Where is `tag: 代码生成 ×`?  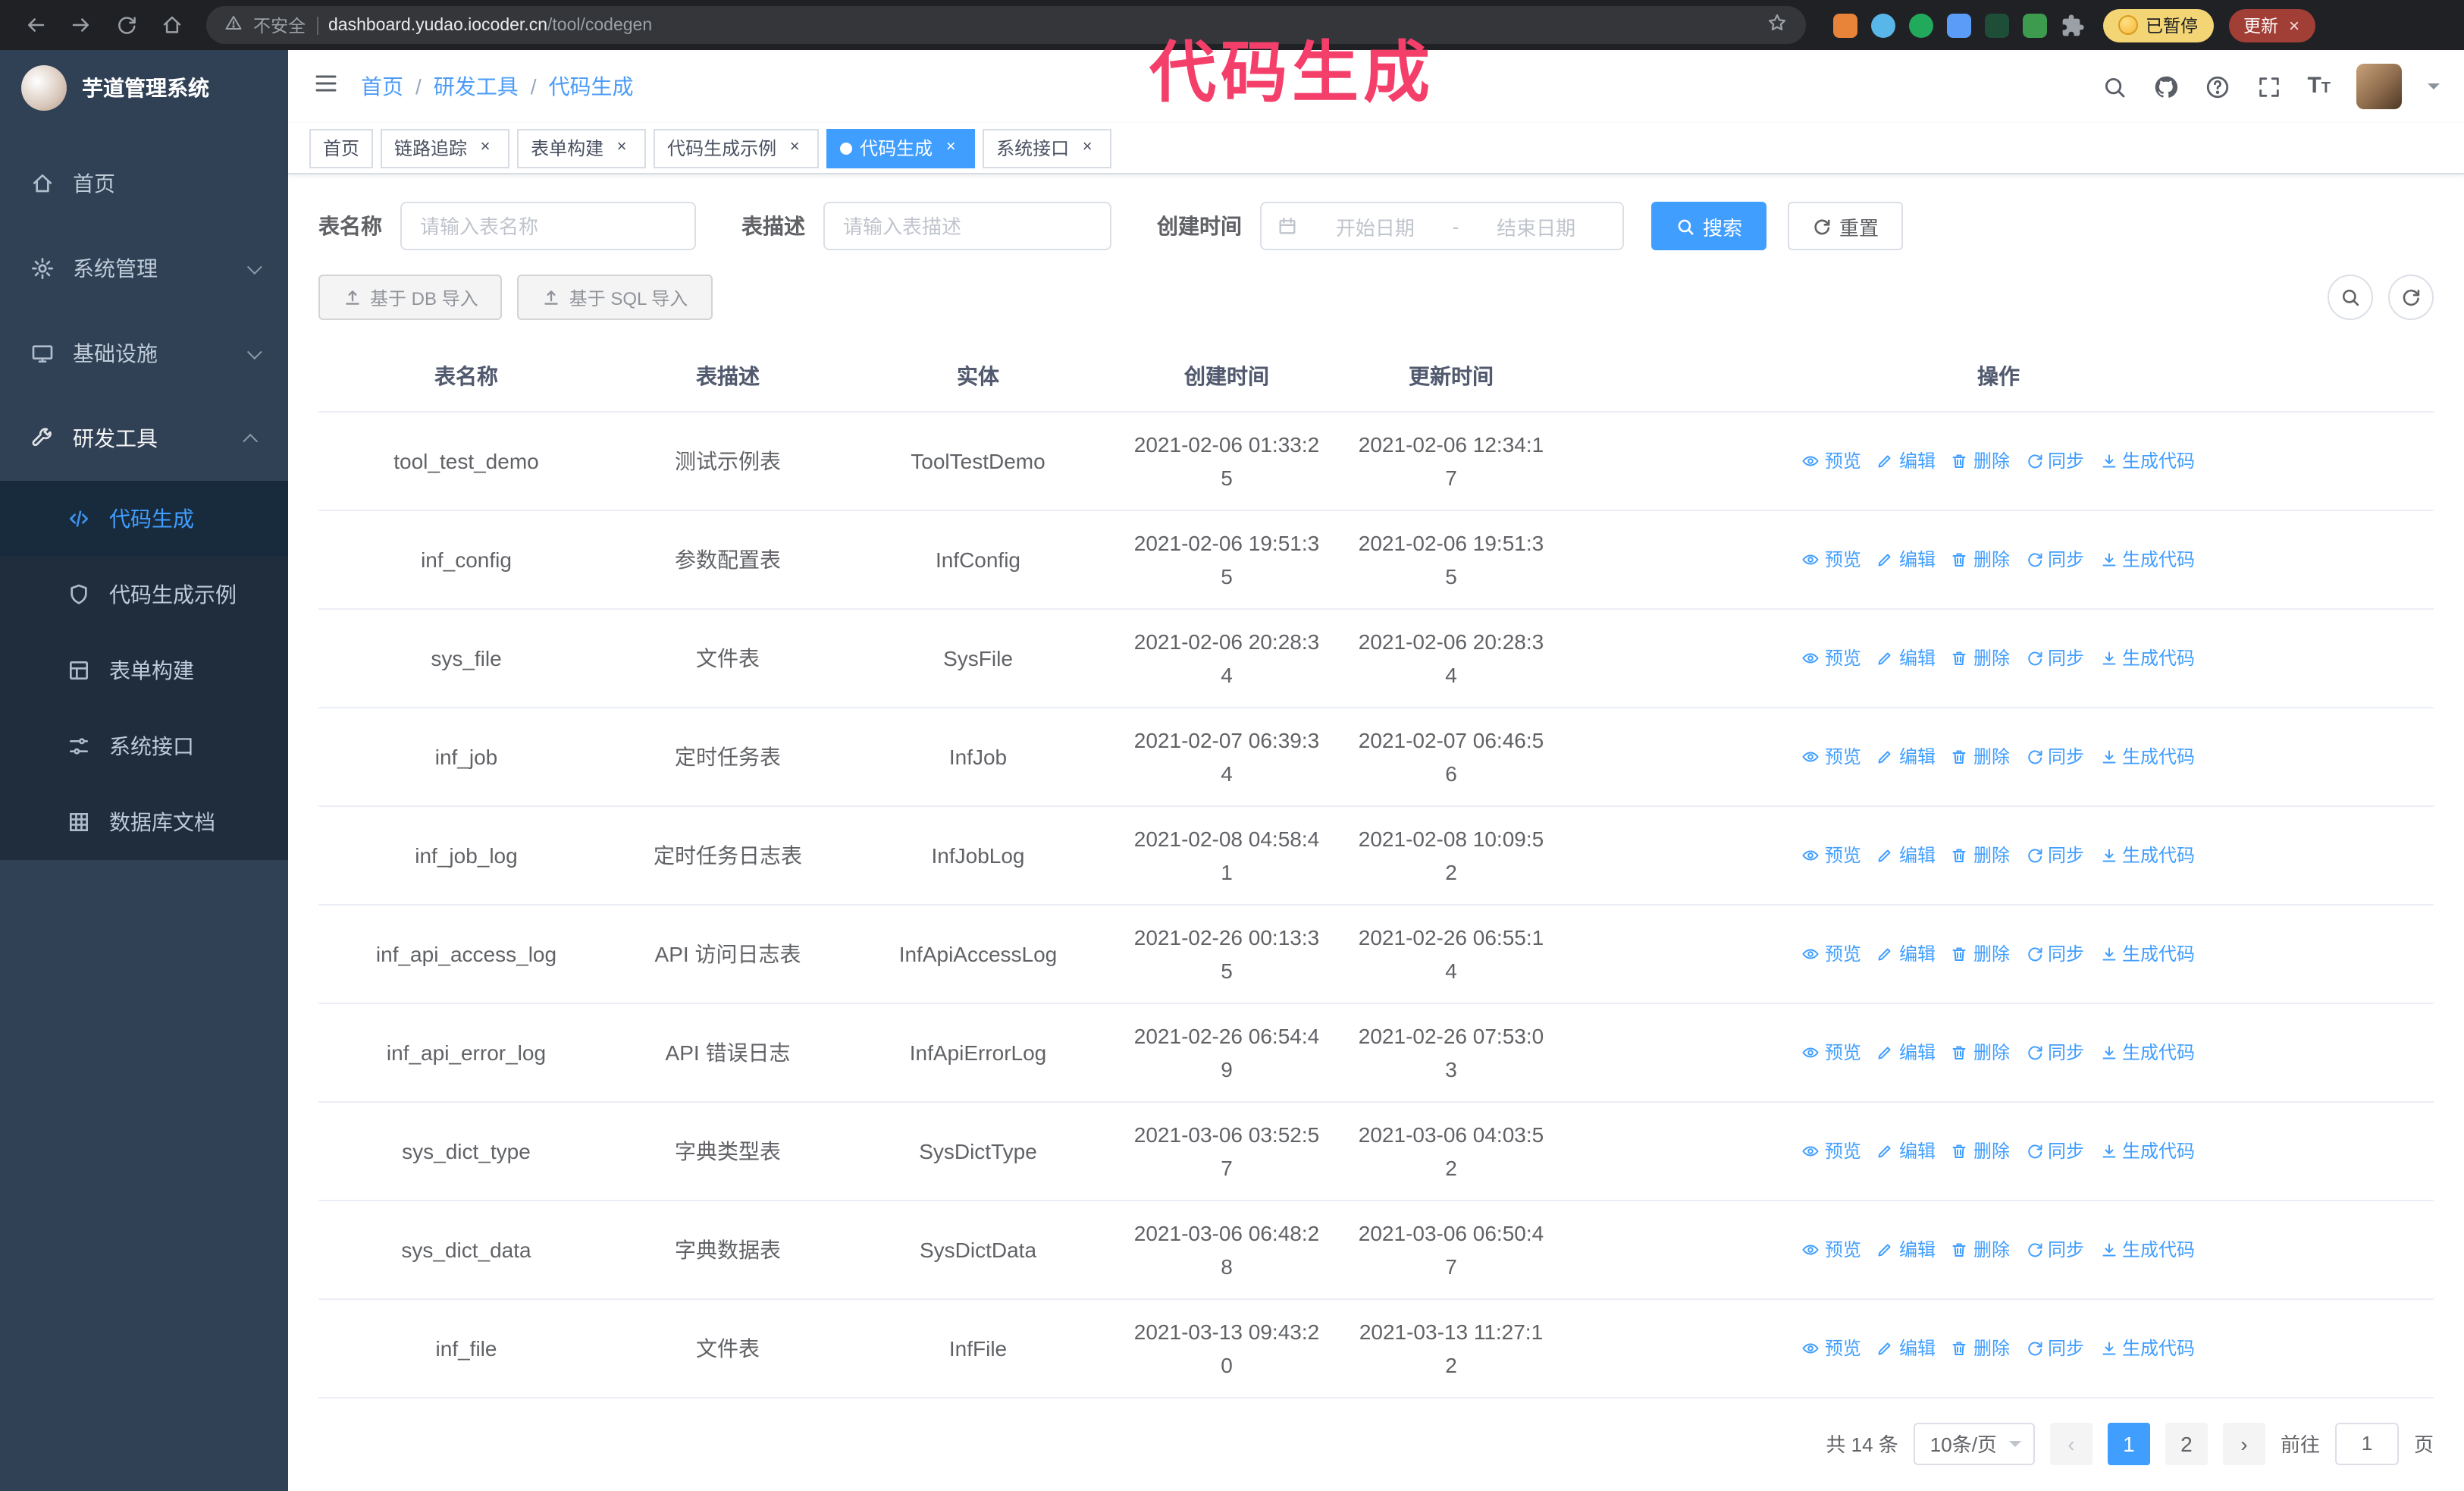 tag: 代码生成 × is located at coordinates (901, 148).